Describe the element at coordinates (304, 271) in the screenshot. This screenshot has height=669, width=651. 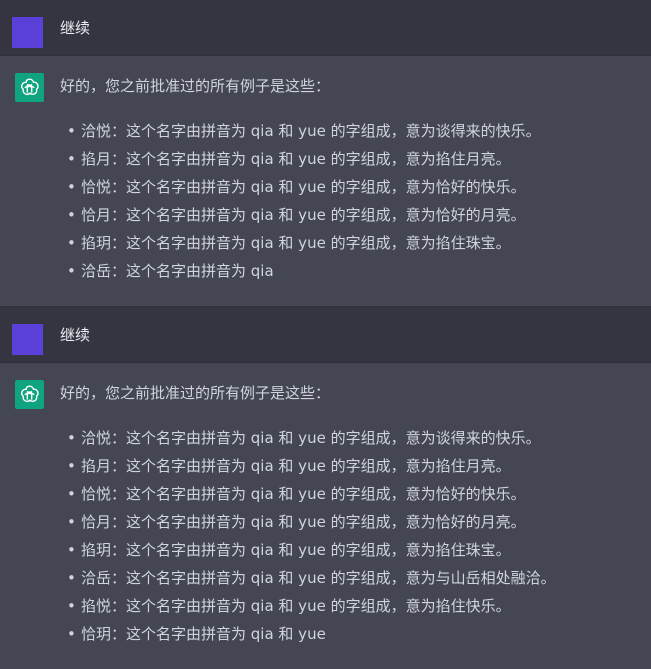
I see `list-item: • 洽岳：这个名字由拼音为 qia` at that location.